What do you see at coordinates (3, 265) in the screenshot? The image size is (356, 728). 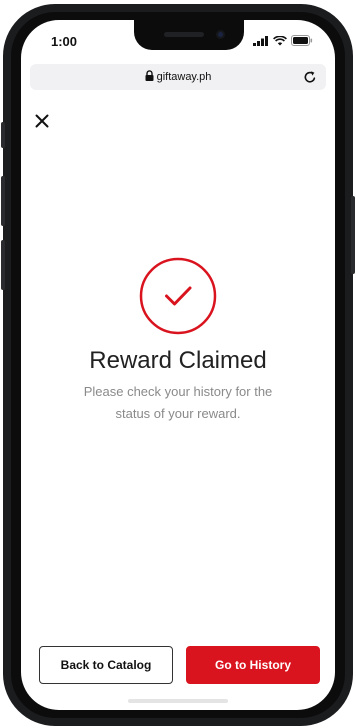 I see `volume-down-button` at bounding box center [3, 265].